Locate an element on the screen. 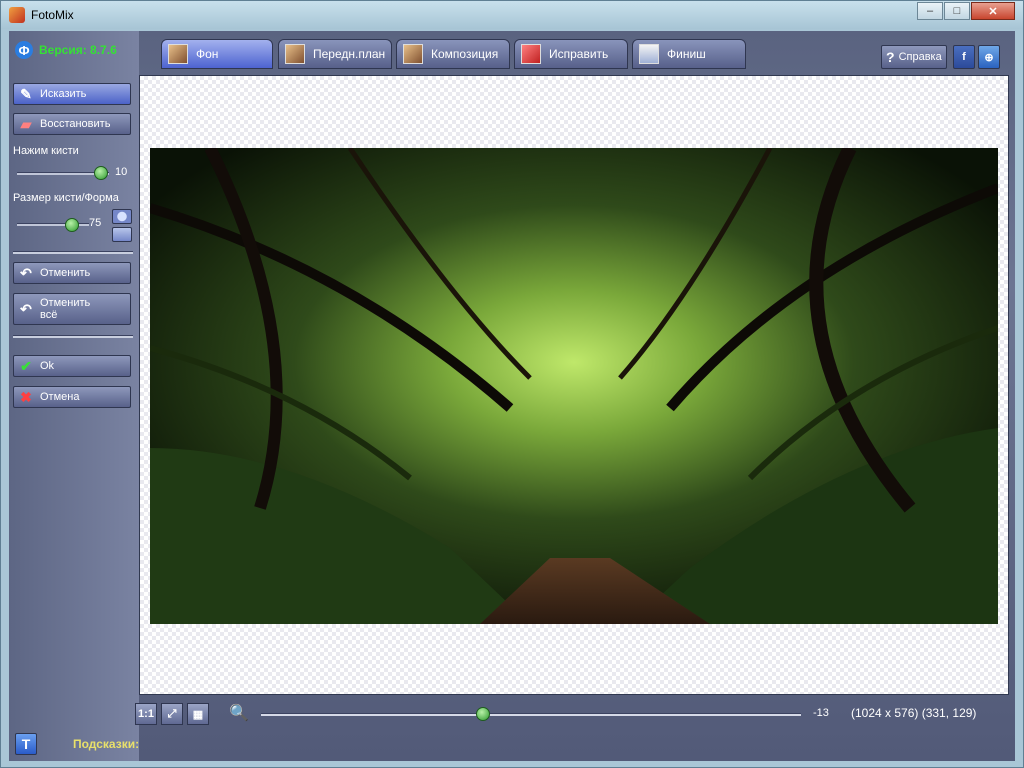 The width and height of the screenshot is (1024, 768). distort-button: ✎ Исказить is located at coordinates (72, 94).